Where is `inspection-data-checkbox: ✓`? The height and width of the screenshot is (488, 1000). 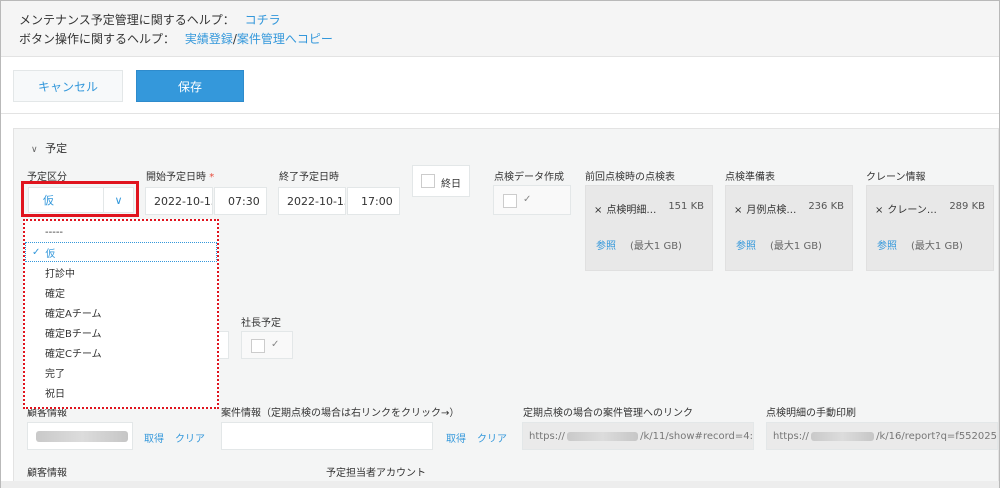
inspection-data-checkbox: ✓ is located at coordinates (532, 200).